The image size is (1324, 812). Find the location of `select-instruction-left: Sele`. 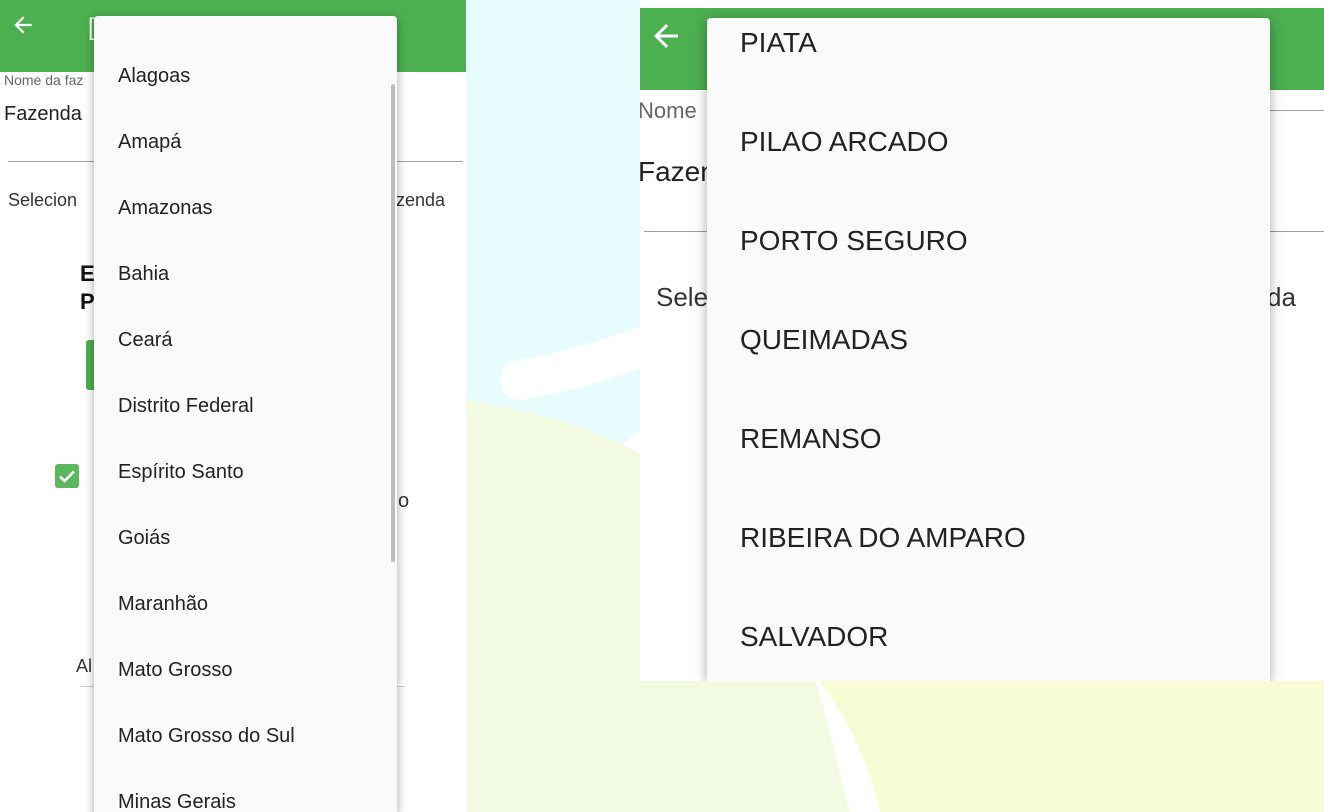

select-instruction-left: Sele is located at coordinates (682, 297).